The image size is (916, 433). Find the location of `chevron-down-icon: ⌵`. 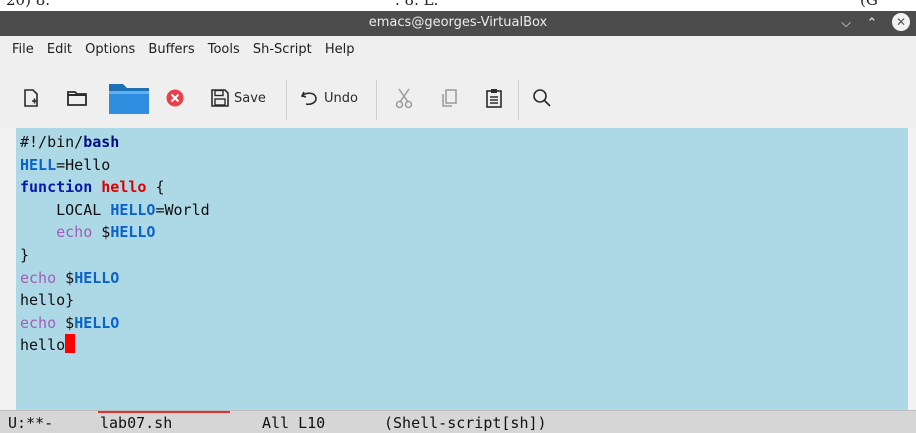

chevron-down-icon: ⌵ is located at coordinates (846, 23).